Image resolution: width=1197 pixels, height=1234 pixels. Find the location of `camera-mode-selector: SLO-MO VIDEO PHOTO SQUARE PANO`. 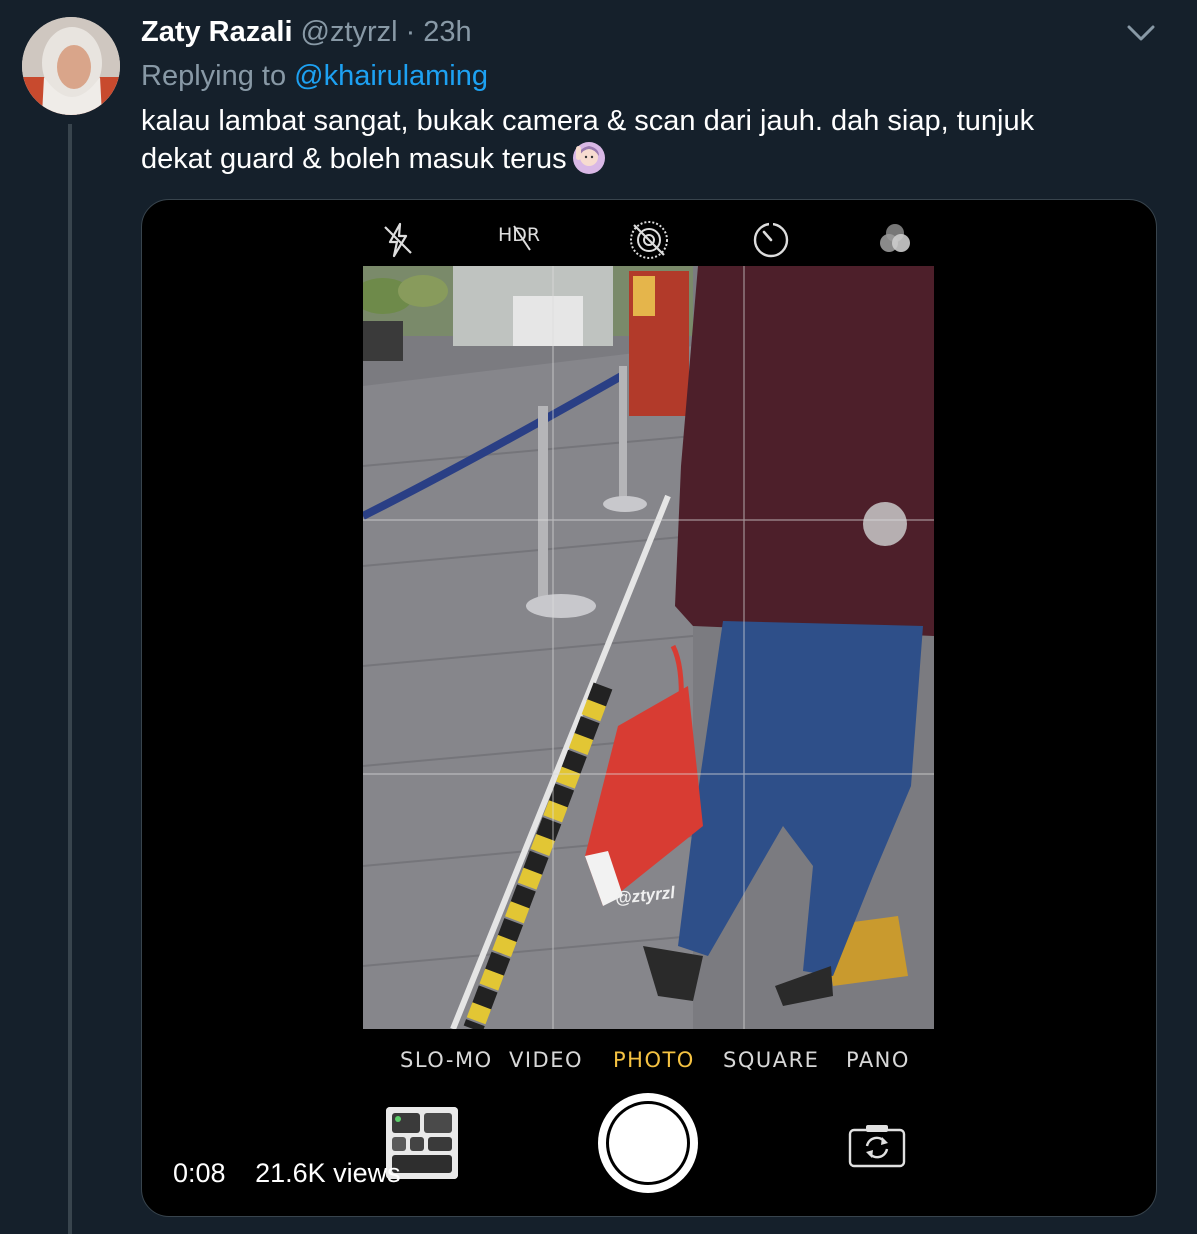

camera-mode-selector: SLO-MO VIDEO PHOTO SQUARE PANO is located at coordinates (649, 1063).